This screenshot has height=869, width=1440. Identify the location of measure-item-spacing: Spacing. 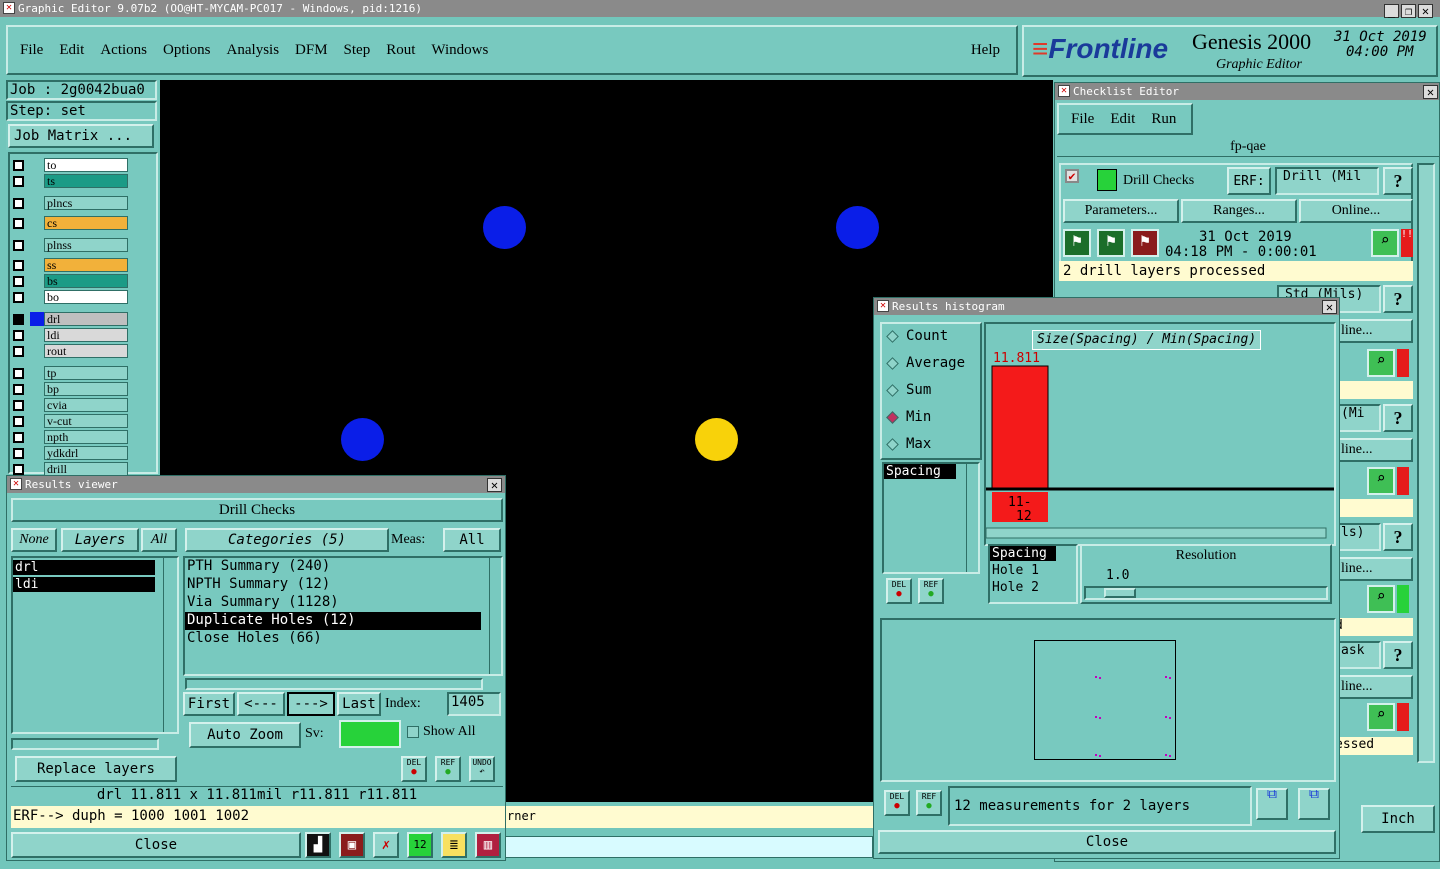
(920, 471).